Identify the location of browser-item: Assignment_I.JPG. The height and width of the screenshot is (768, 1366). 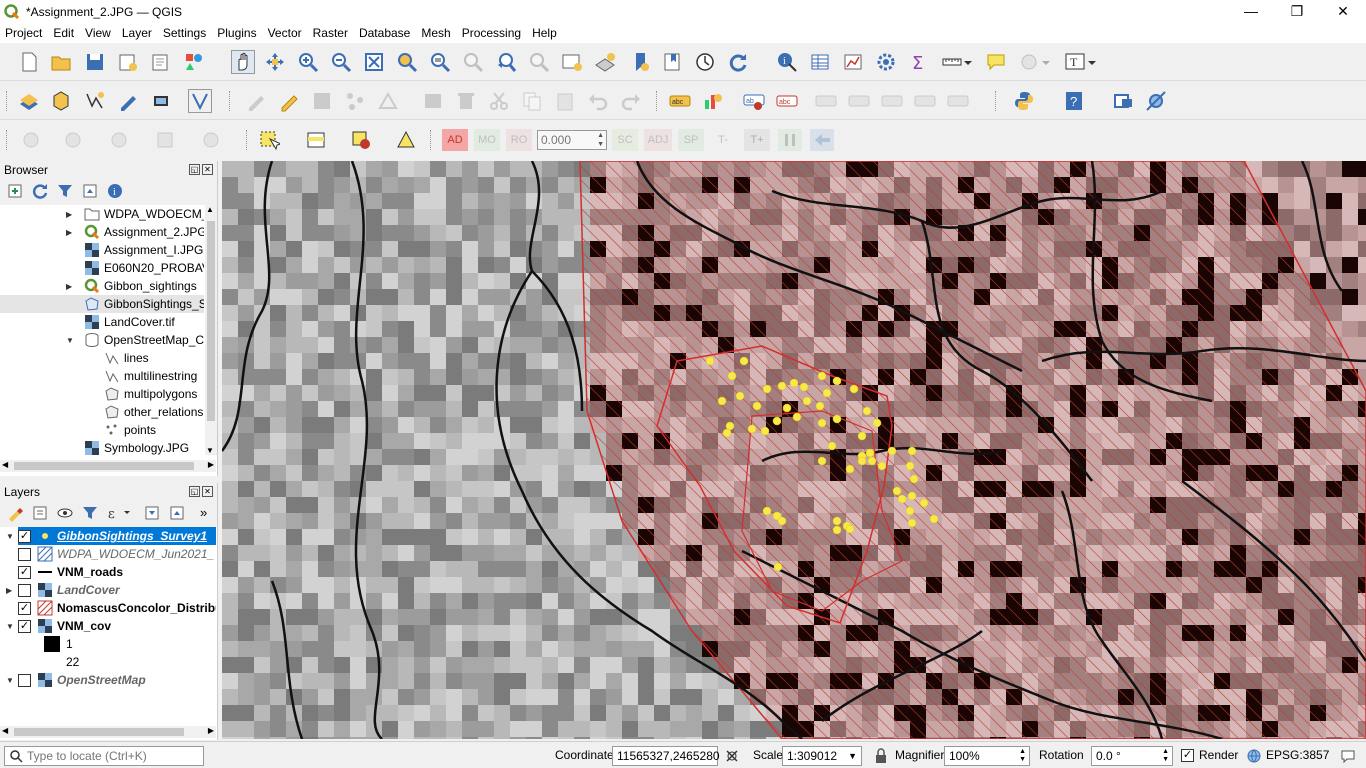
(144, 250).